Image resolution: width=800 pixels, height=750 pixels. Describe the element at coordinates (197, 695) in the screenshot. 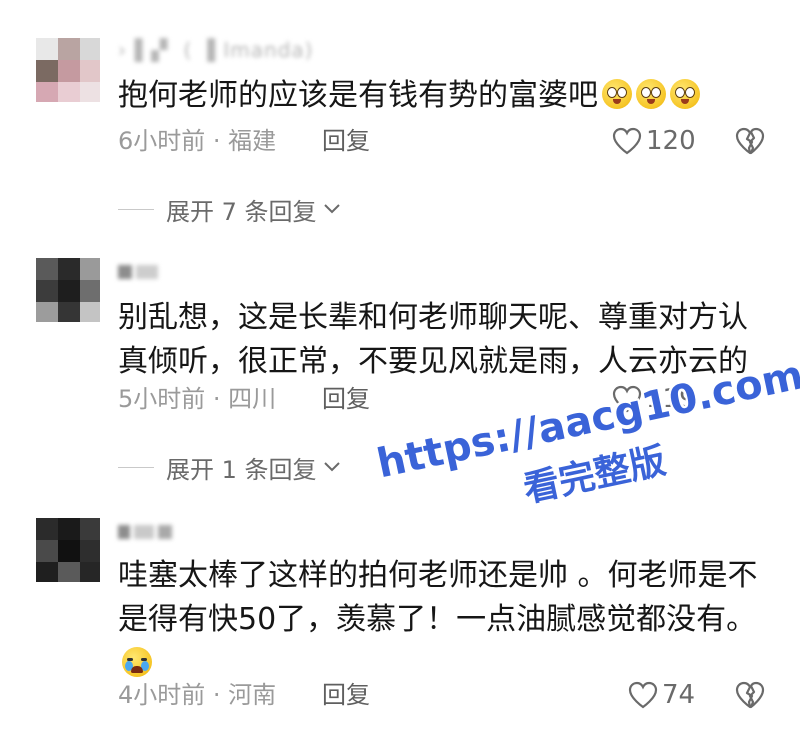

I see `comment-time-location: 4小时前 · 河南` at that location.